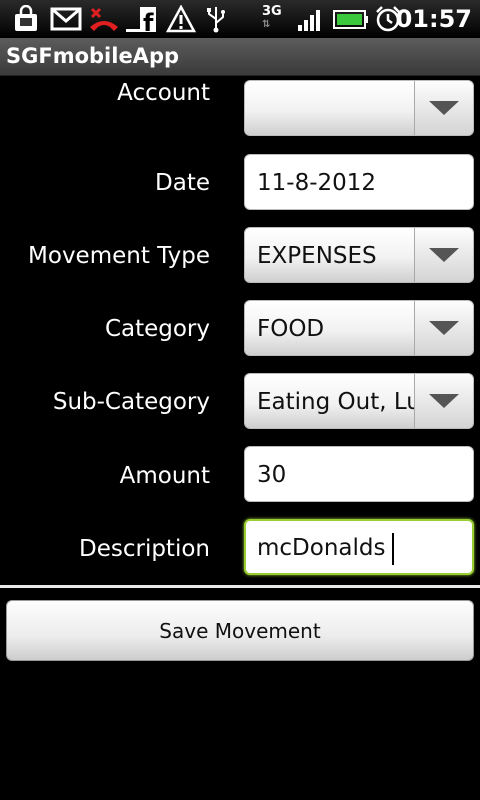 The width and height of the screenshot is (480, 800). I want to click on description-label: Description, so click(144, 549).